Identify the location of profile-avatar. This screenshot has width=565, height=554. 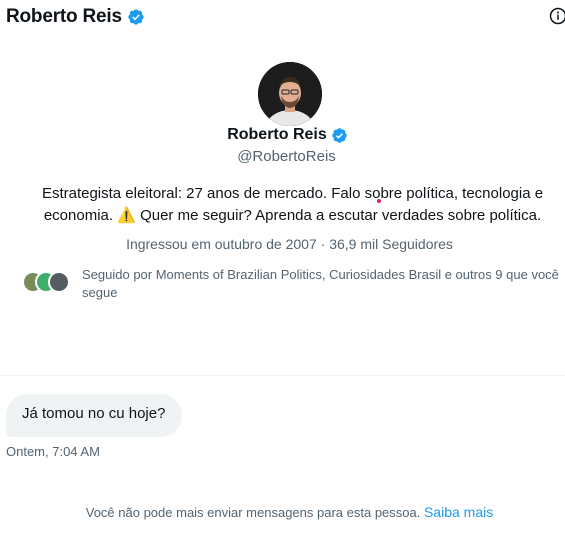
(290, 94).